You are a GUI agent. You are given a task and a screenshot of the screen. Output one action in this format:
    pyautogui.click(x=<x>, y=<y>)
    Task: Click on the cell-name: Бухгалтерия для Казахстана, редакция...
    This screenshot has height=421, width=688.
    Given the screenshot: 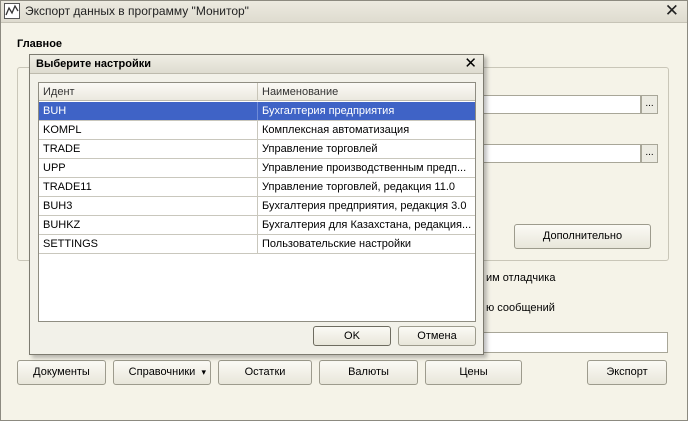 What is the action you would take?
    pyautogui.click(x=366, y=225)
    